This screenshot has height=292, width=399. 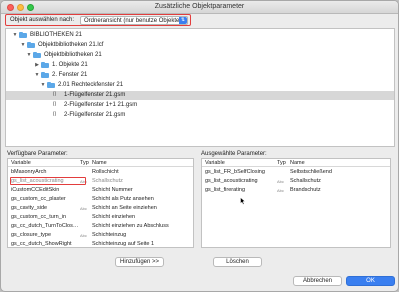 I want to click on tree-row: ▼ Objektbibliotheken 21, so click(x=200, y=55).